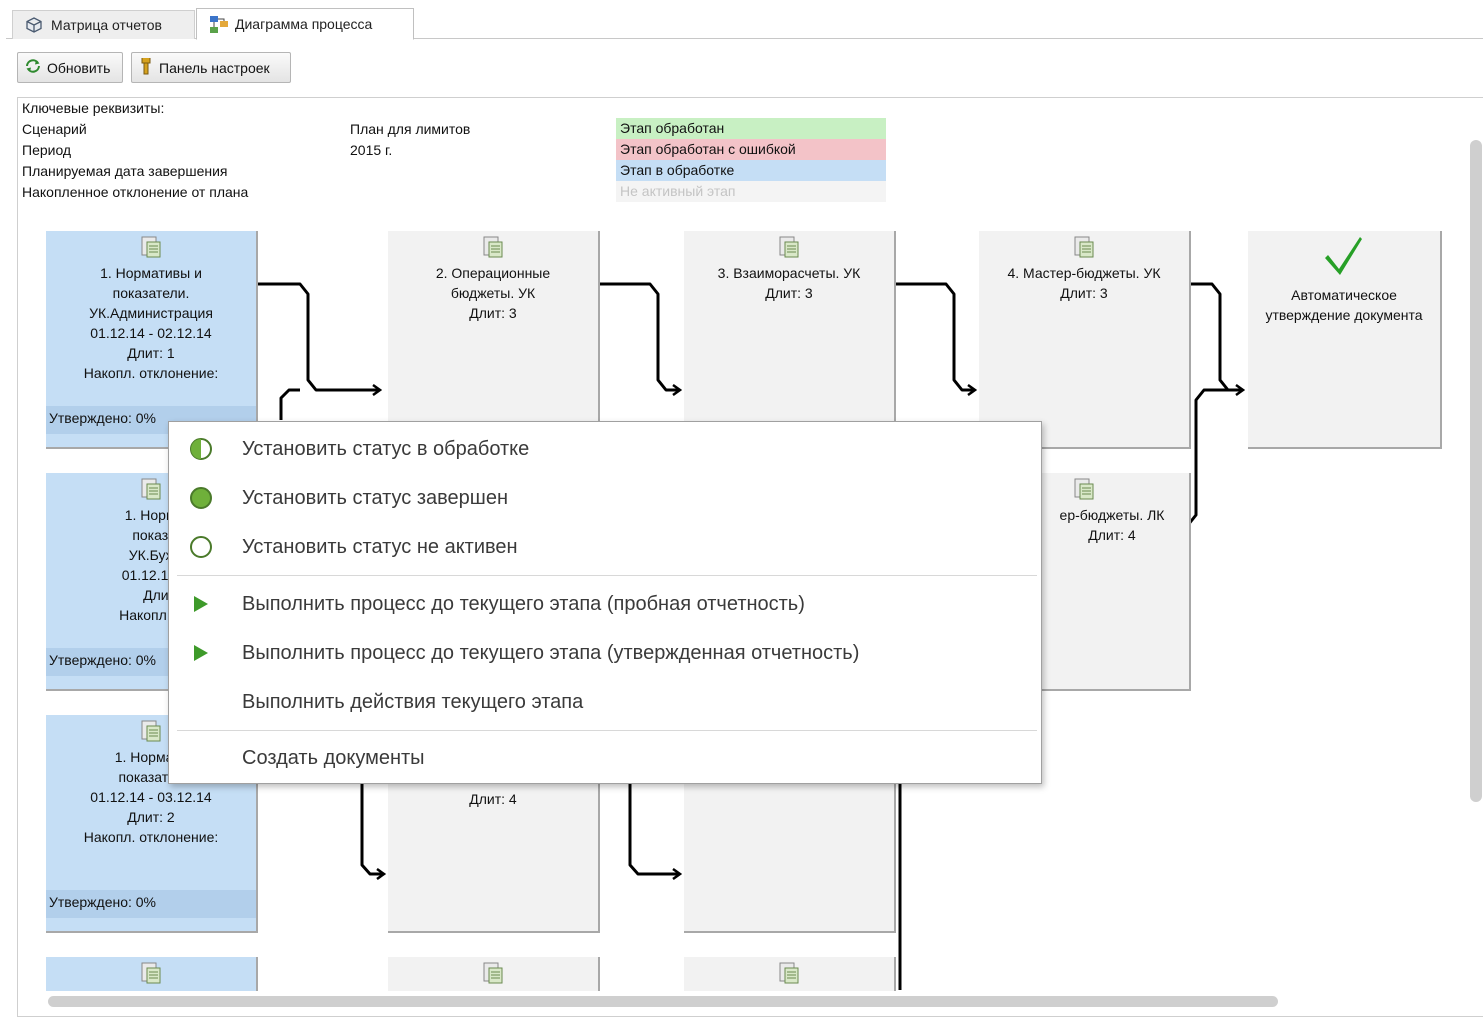 This screenshot has height=1027, width=1483. I want to click on wrench-icon, so click(146, 67).